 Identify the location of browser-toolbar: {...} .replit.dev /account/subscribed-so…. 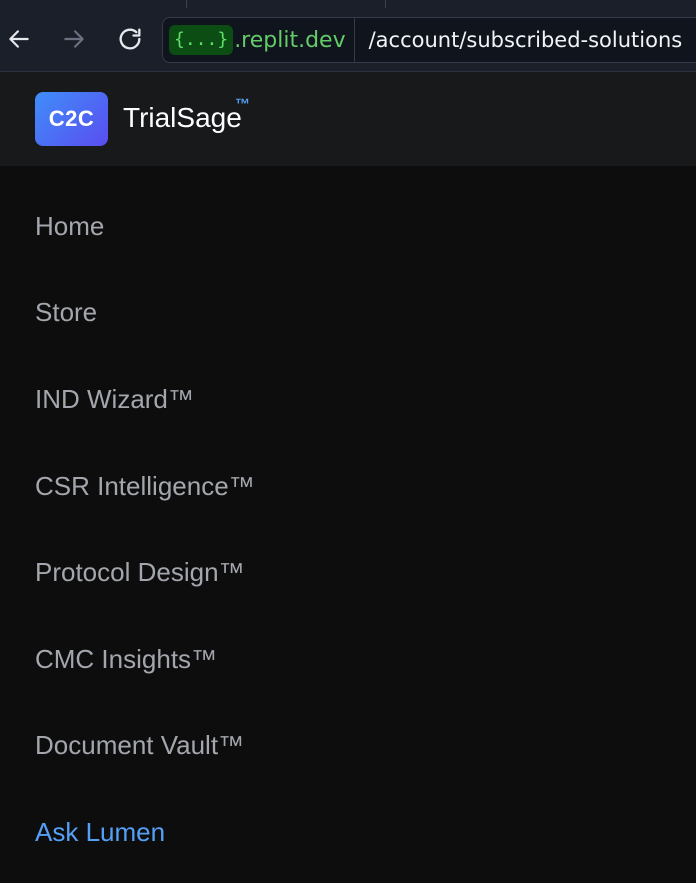
(348, 36).